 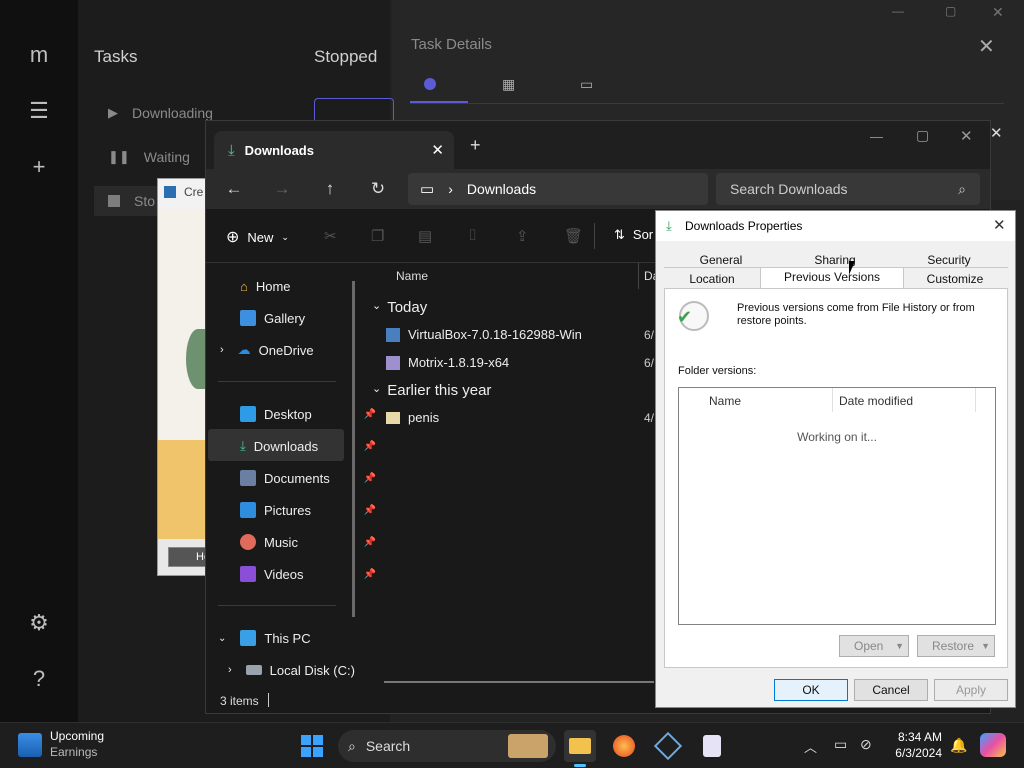 What do you see at coordinates (330, 236) in the screenshot?
I see `cut-icon: ✂` at bounding box center [330, 236].